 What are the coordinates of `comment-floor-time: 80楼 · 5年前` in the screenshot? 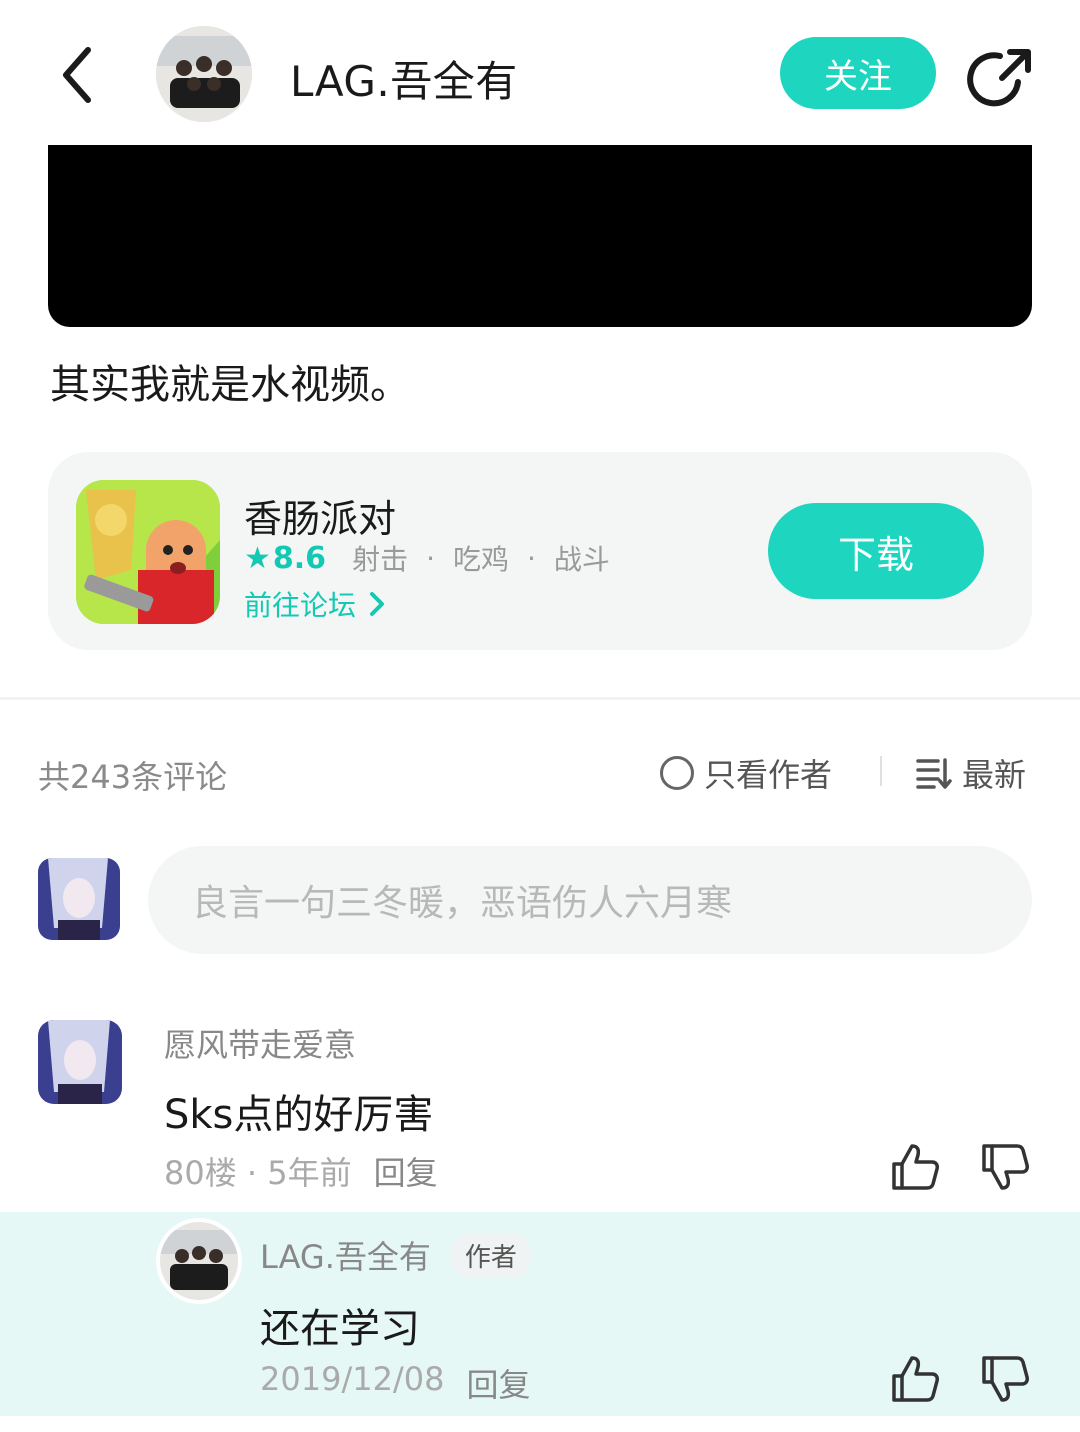 It's located at (258, 1173).